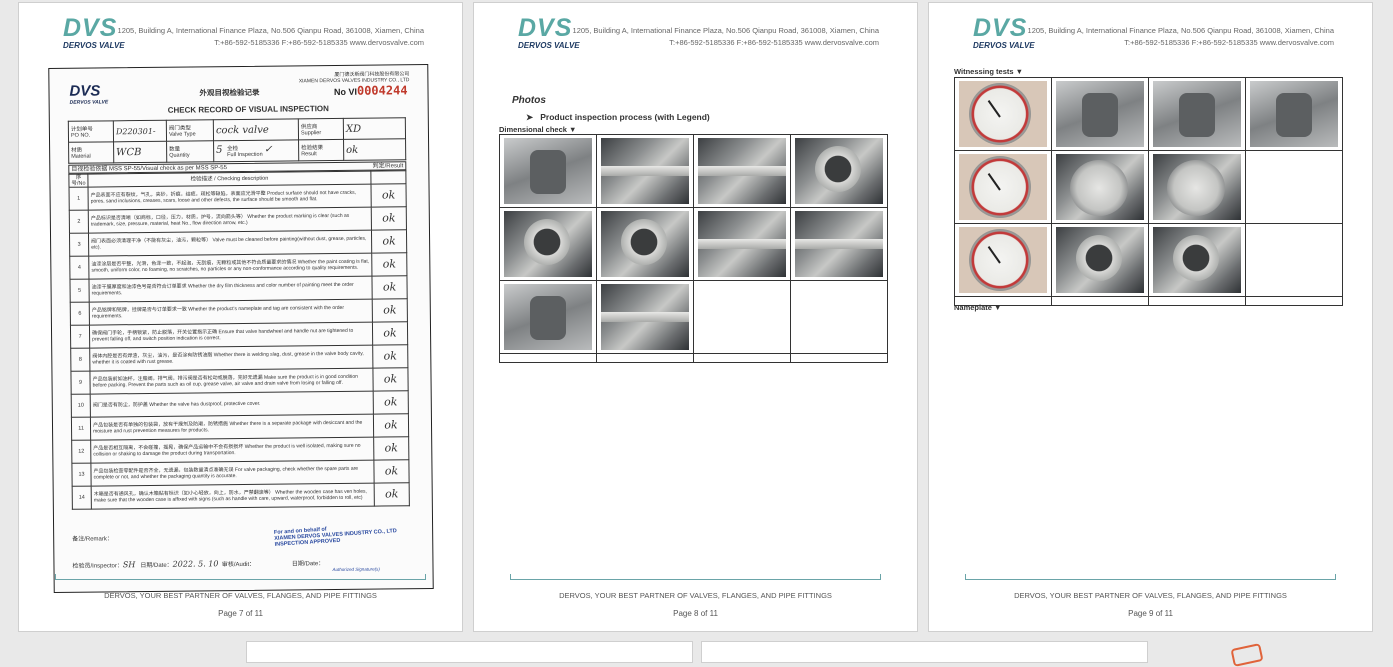  Describe the element at coordinates (989, 71) in the screenshot. I see `witnessing-tests-label: Witnessing tests ▼` at that location.